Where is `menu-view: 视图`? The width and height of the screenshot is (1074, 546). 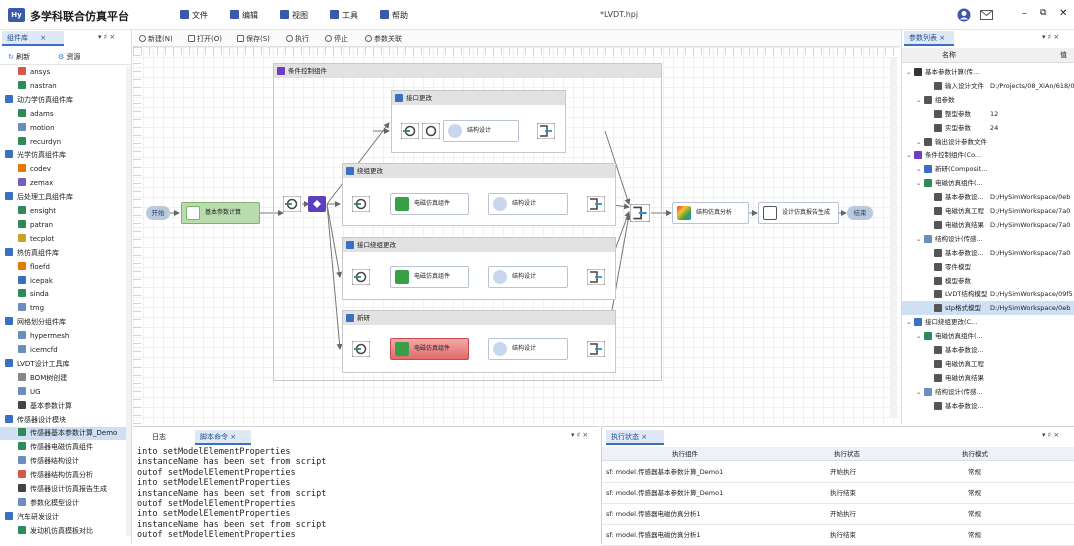
menu-view: 视图 is located at coordinates (294, 15).